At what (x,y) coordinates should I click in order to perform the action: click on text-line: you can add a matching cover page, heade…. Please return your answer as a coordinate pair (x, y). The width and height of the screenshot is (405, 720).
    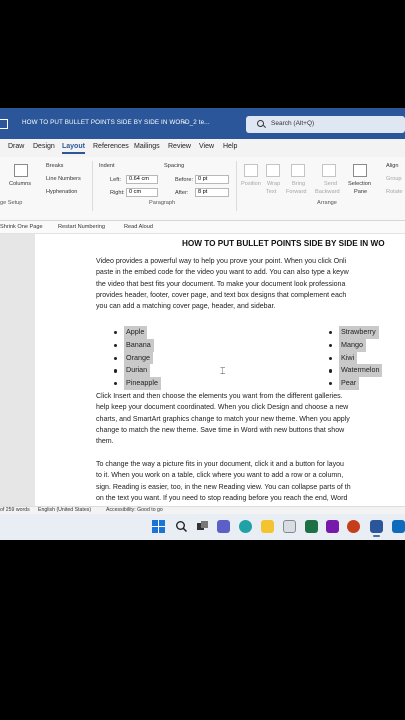
    Looking at the image, I should click on (186, 307).